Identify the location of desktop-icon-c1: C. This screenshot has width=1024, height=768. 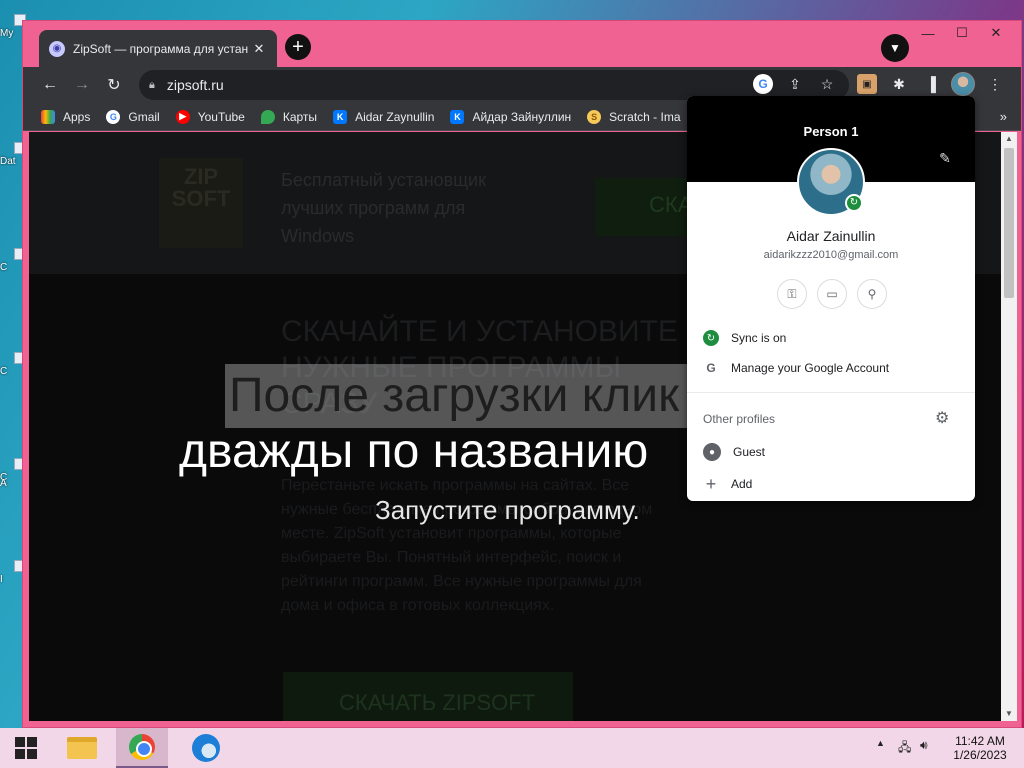
(13, 260).